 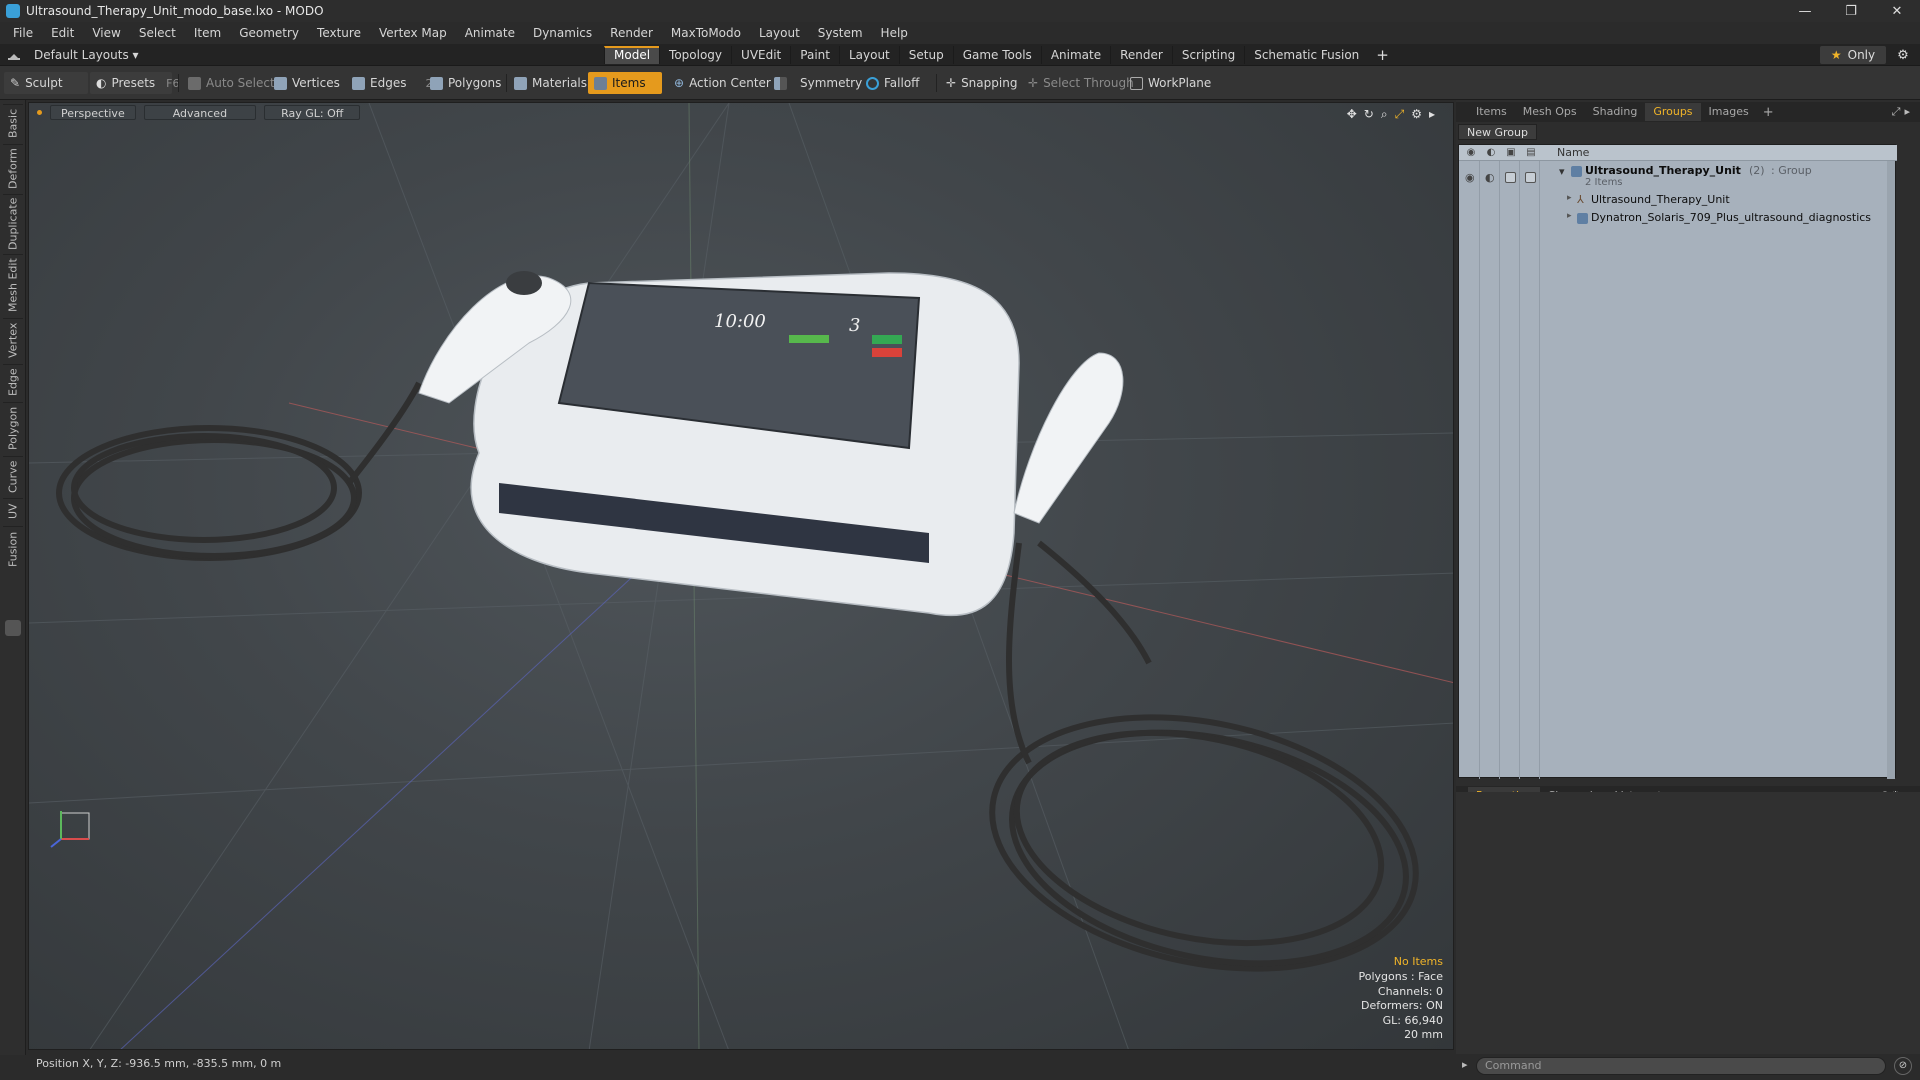 I want to click on column-divider, so click(x=1539, y=470).